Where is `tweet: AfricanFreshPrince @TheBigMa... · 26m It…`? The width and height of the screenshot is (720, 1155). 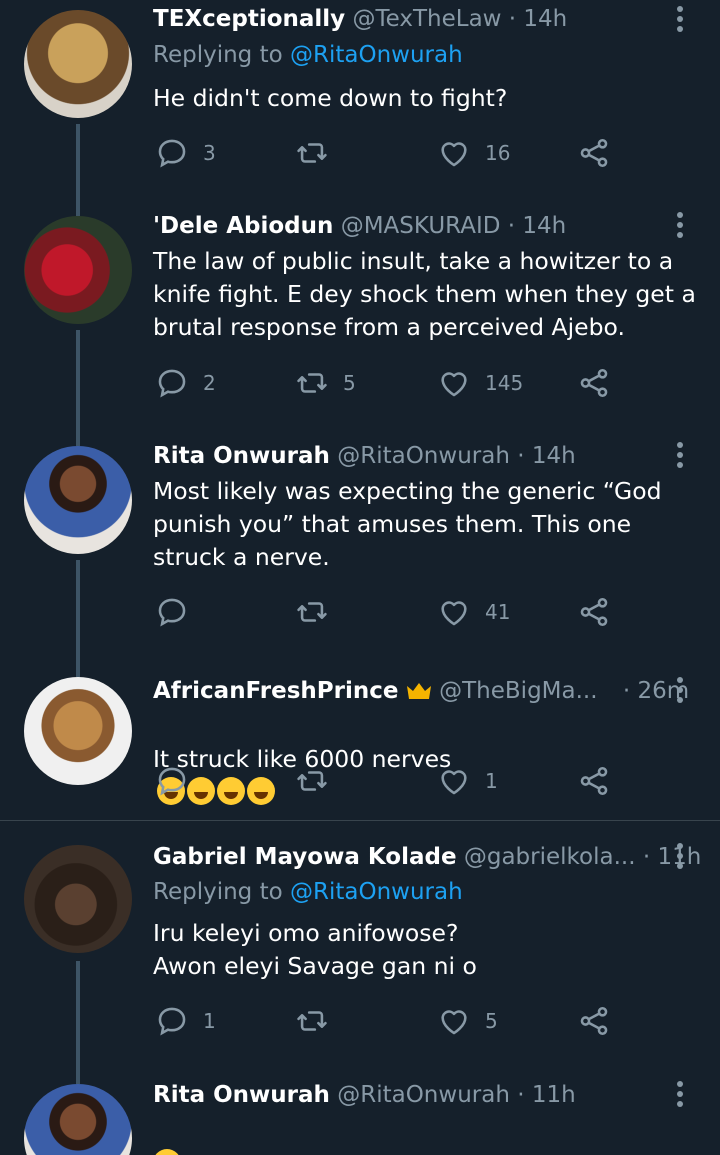 tweet: AfricanFreshPrince @TheBigMa... · 26m It… is located at coordinates (360, 742).